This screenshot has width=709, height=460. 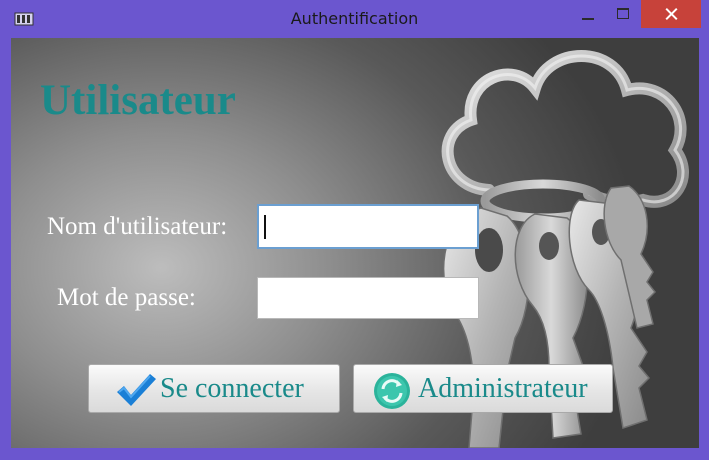 I want to click on admin-button: Administrateur, so click(x=483, y=388).